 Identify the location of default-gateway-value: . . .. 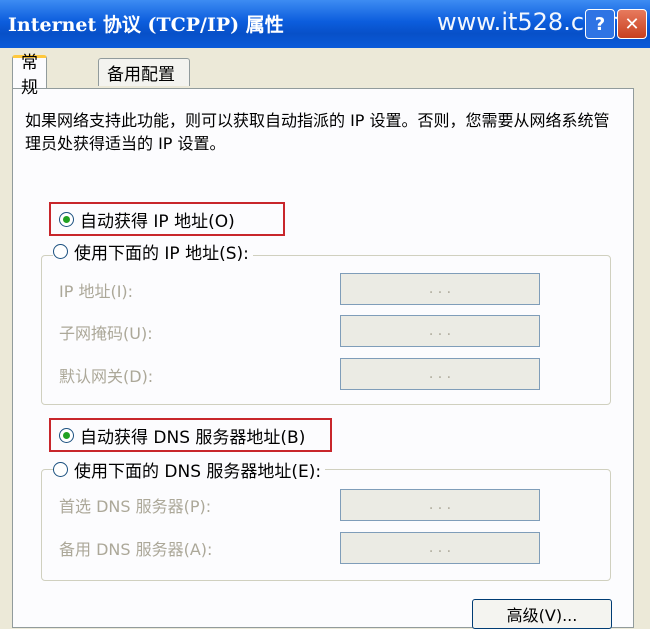
(440, 374).